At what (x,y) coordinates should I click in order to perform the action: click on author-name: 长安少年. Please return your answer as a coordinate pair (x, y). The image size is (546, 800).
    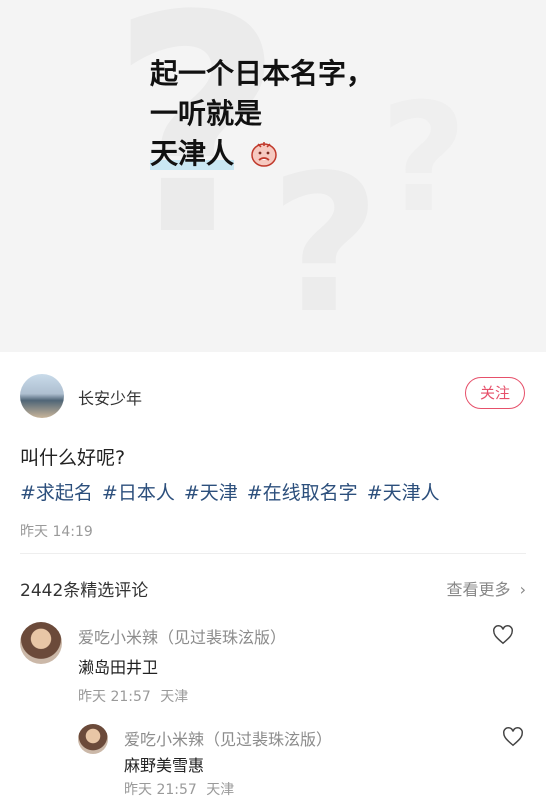
    Looking at the image, I should click on (110, 397).